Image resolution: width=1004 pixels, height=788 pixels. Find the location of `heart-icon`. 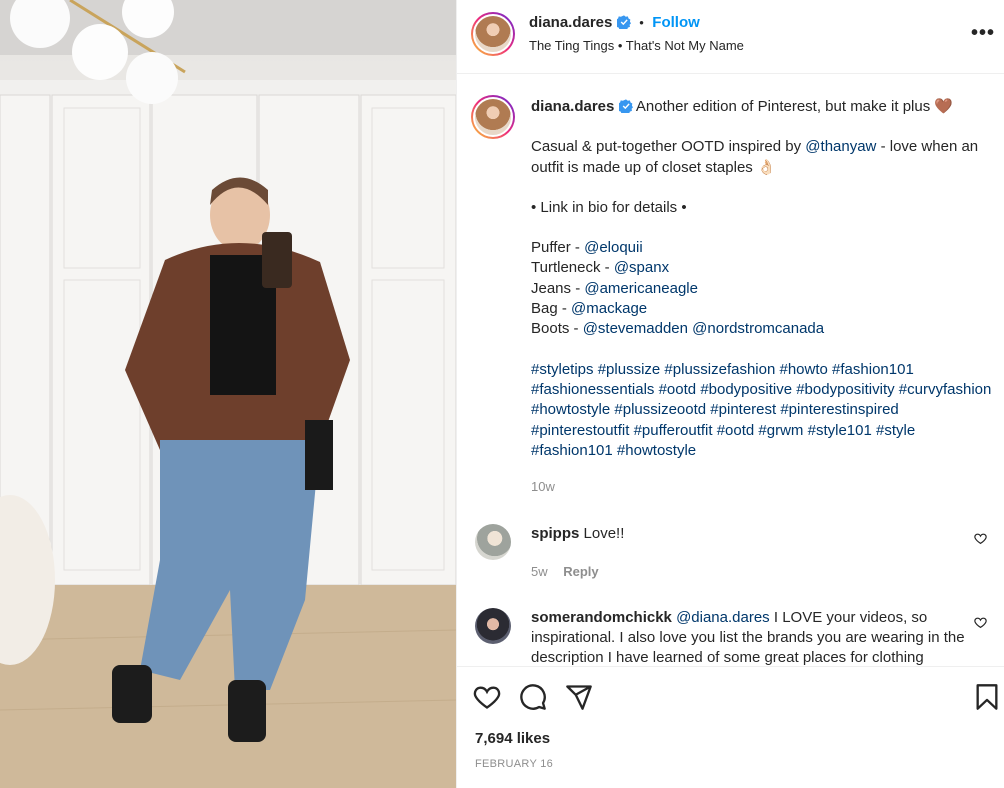

heart-icon is located at coordinates (487, 697).